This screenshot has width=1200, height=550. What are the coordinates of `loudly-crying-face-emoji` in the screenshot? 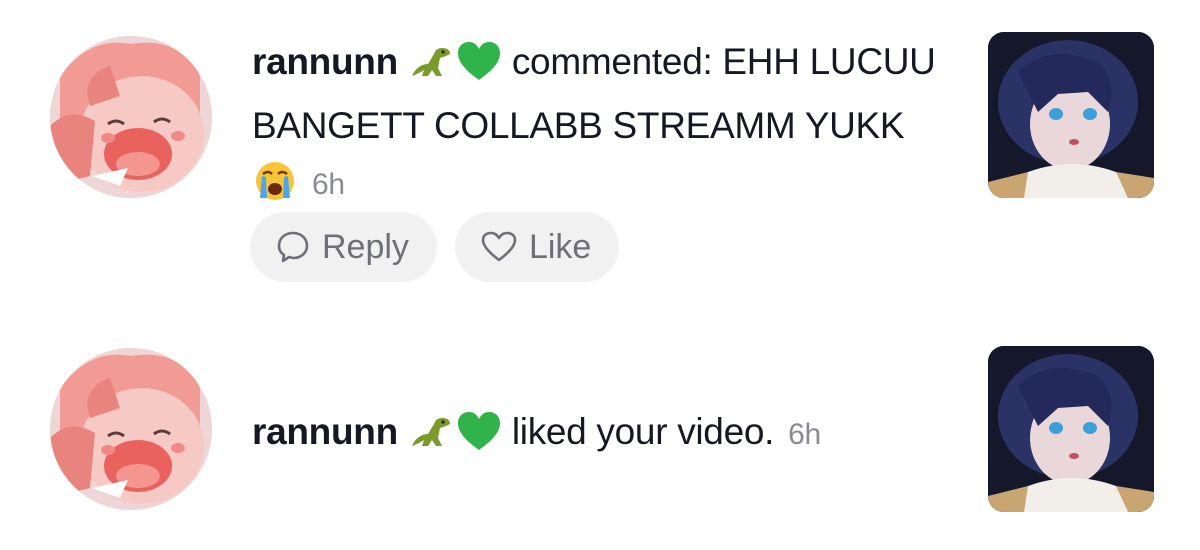 It's located at (275, 189).